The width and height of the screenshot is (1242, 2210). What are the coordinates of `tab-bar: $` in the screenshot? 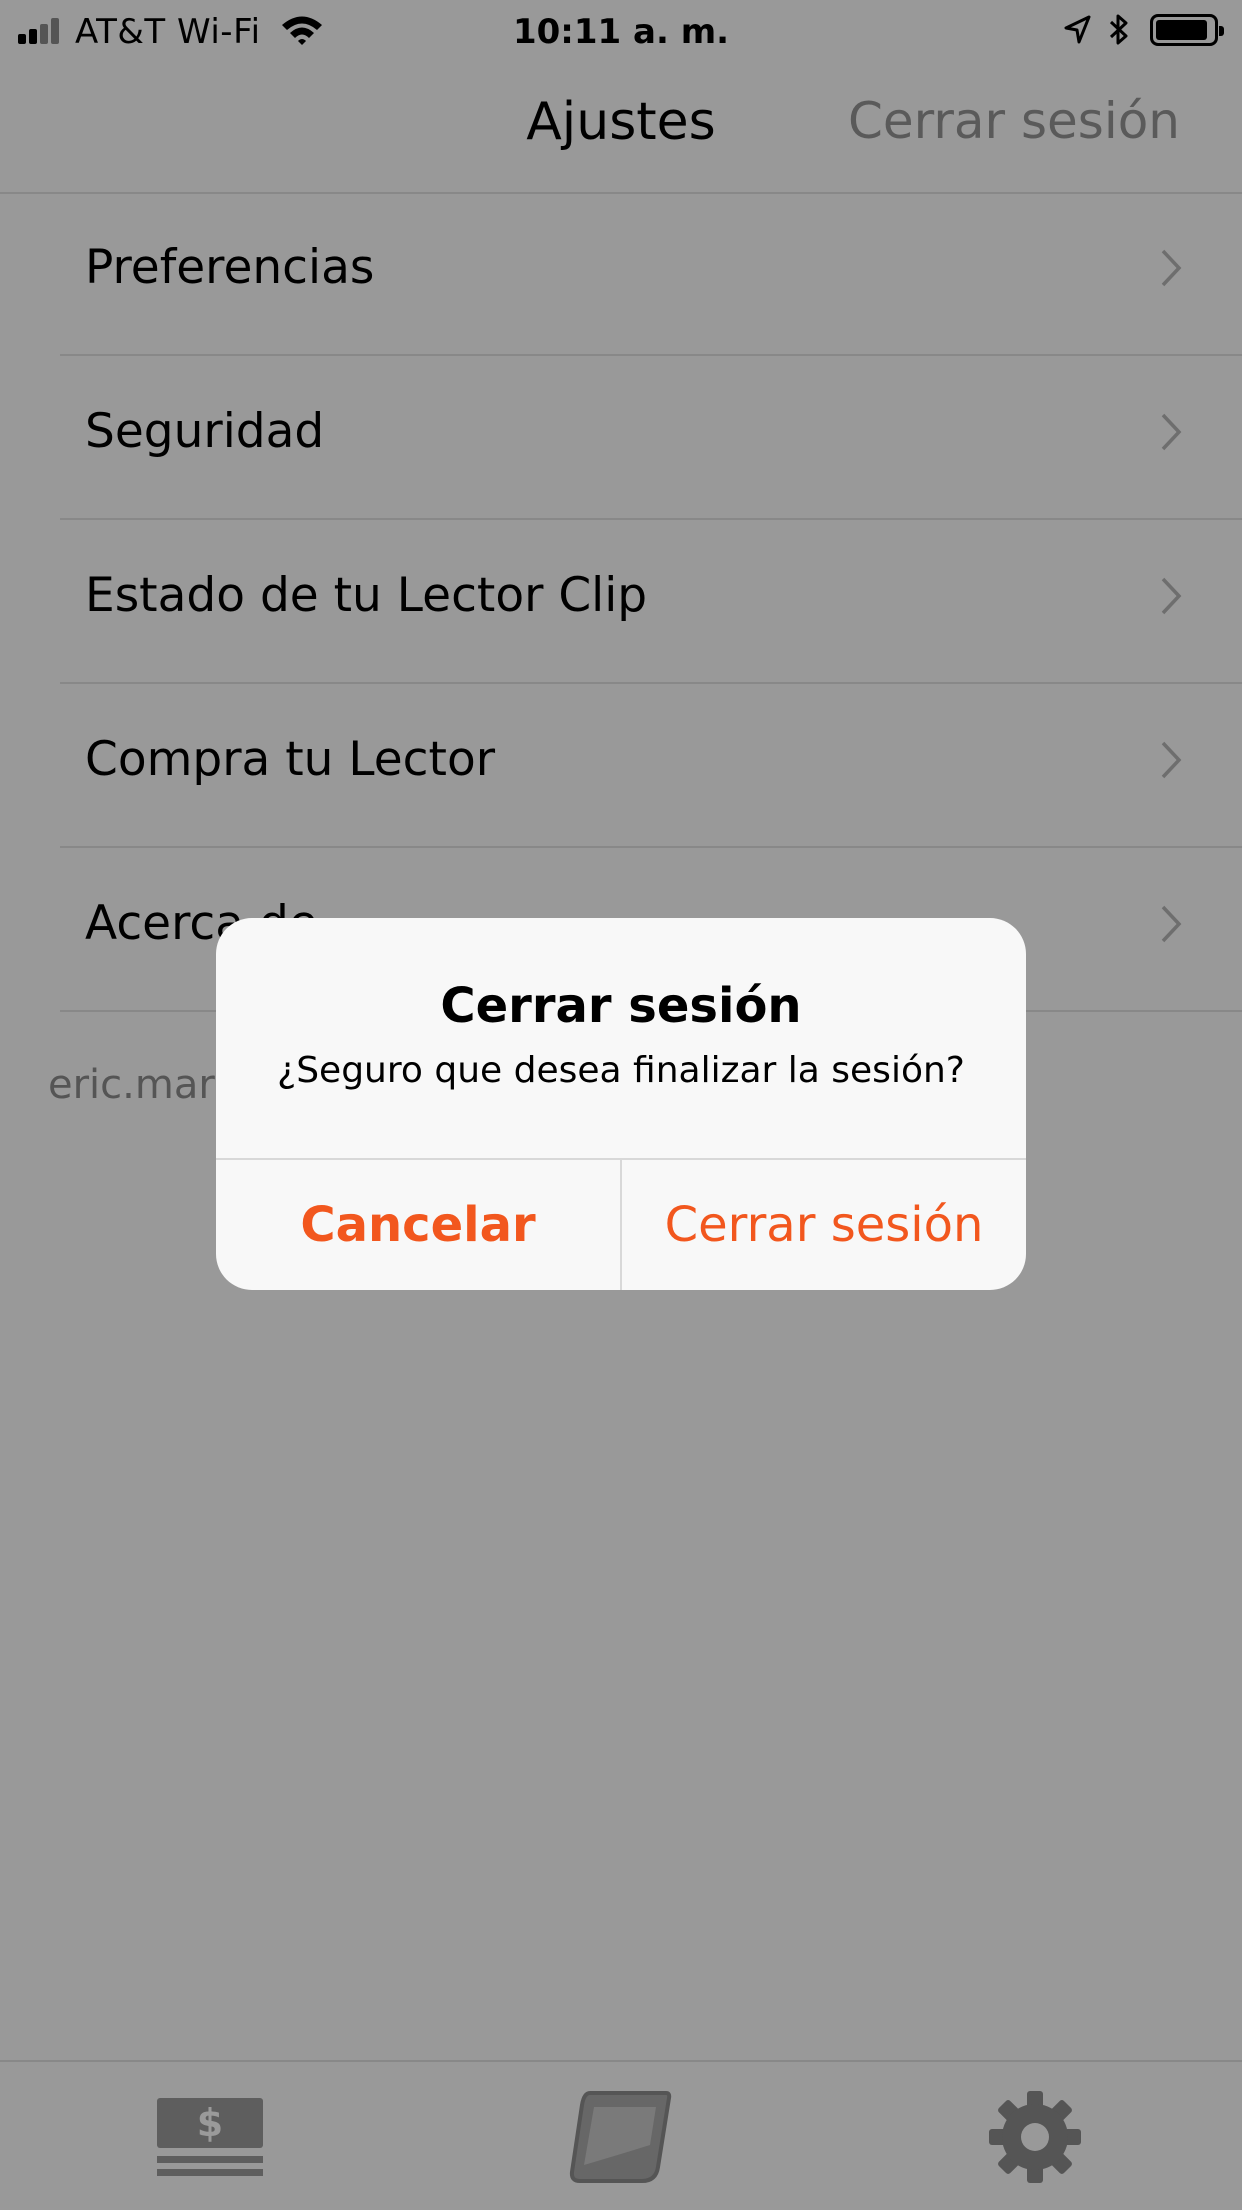 It's located at (621, 2135).